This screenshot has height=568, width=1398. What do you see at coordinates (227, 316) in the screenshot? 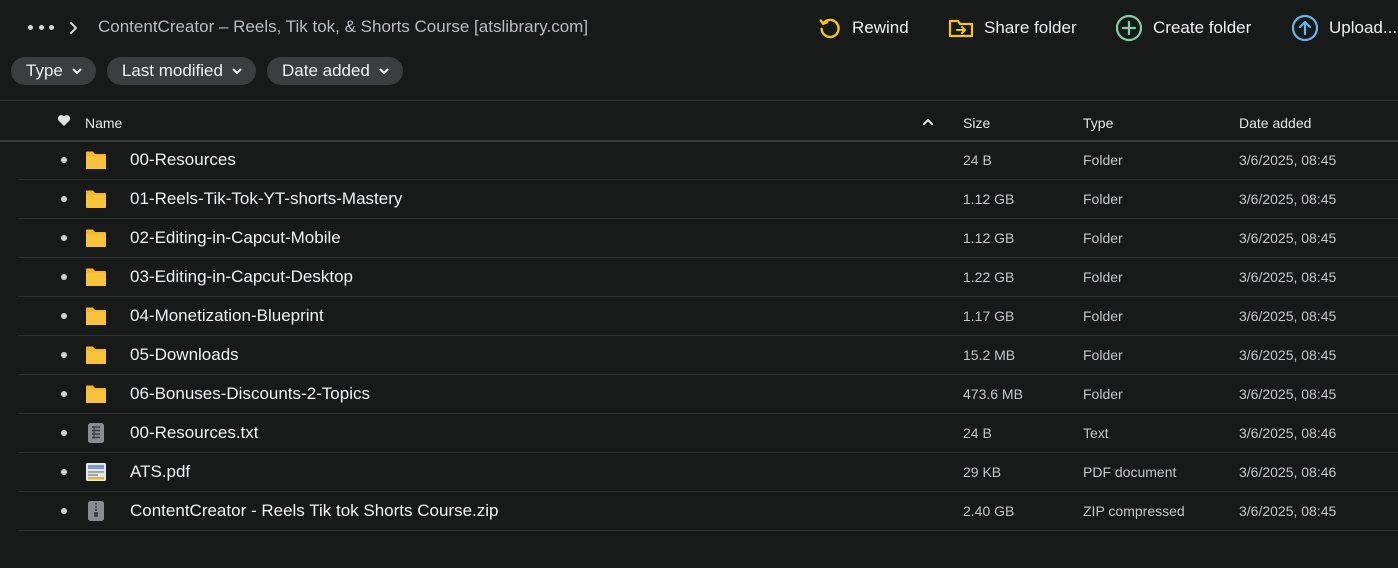
I see `file-name: 04-Monetization-Blueprint` at bounding box center [227, 316].